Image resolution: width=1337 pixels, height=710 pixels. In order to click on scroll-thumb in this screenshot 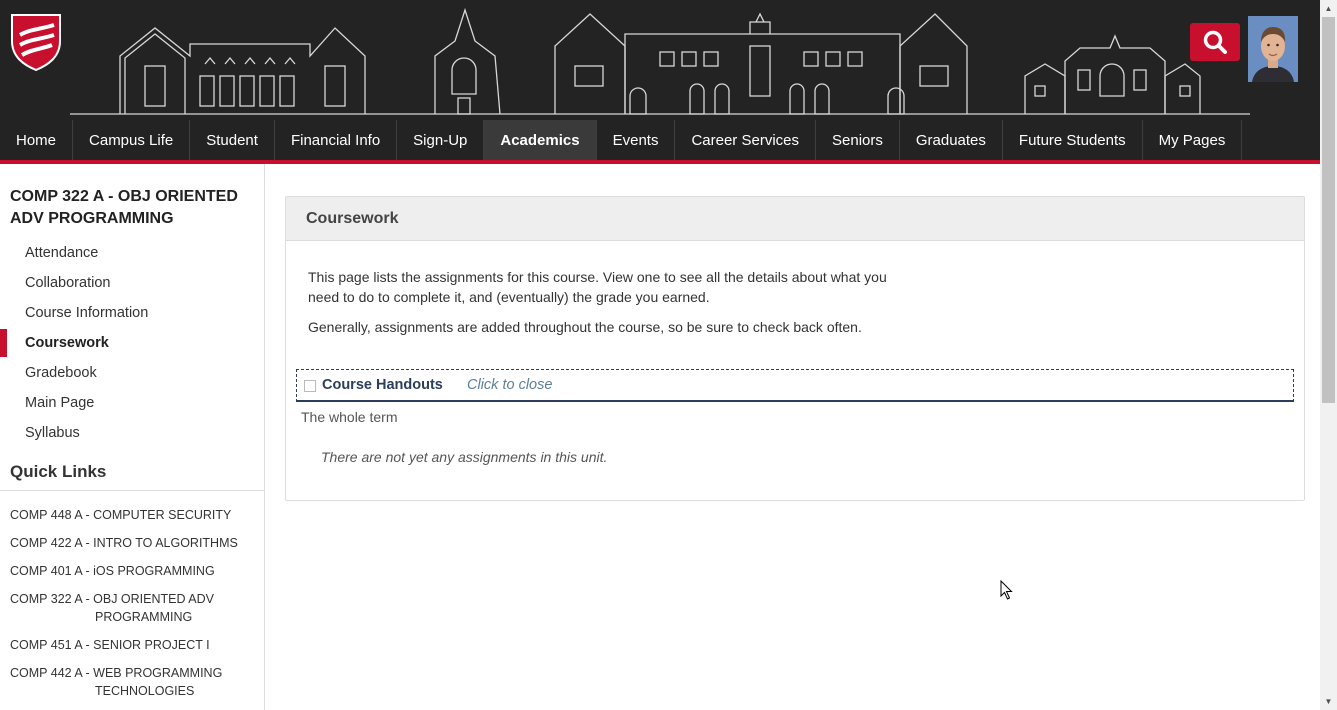, I will do `click(1328, 210)`.